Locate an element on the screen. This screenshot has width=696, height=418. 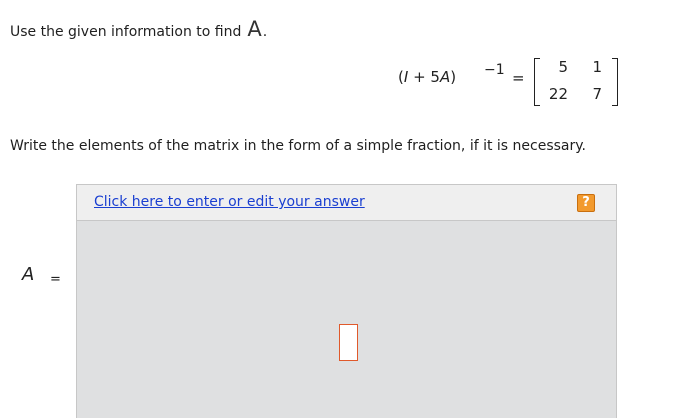
inverse-exponent: −1 is located at coordinates (494, 70).